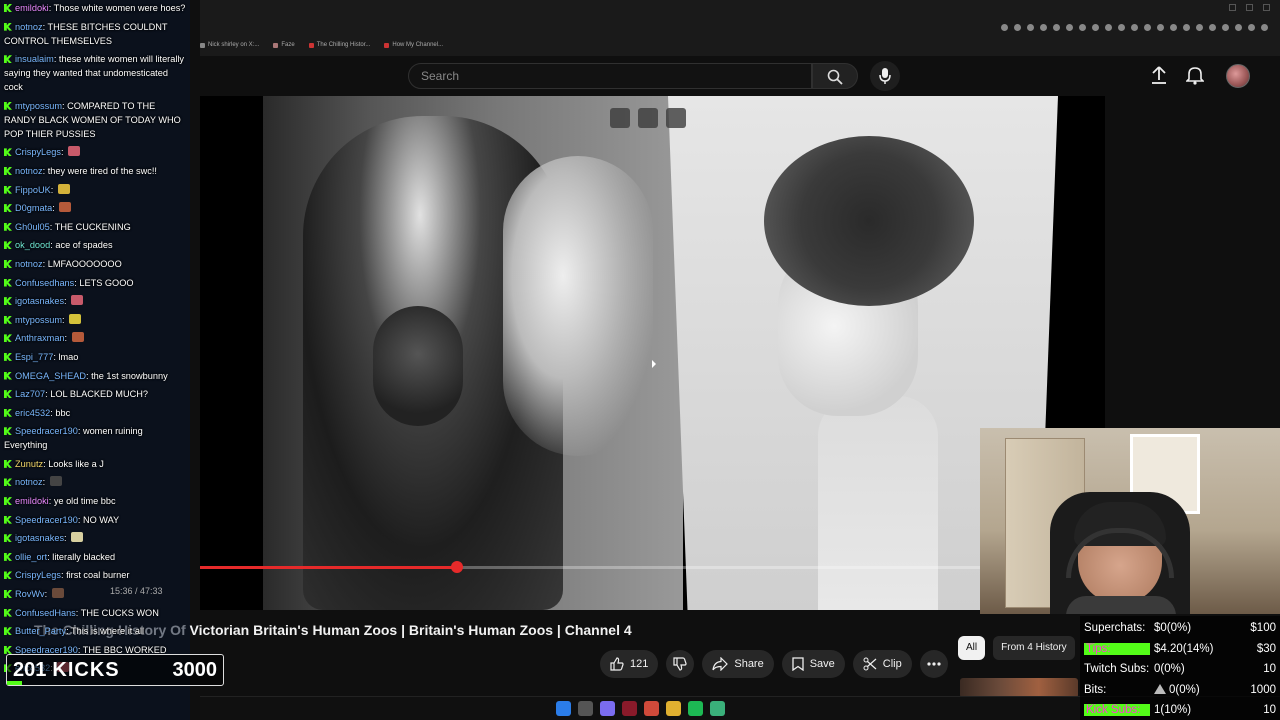 The width and height of the screenshot is (1280, 720). What do you see at coordinates (1238, 76) in the screenshot?
I see `avatar` at bounding box center [1238, 76].